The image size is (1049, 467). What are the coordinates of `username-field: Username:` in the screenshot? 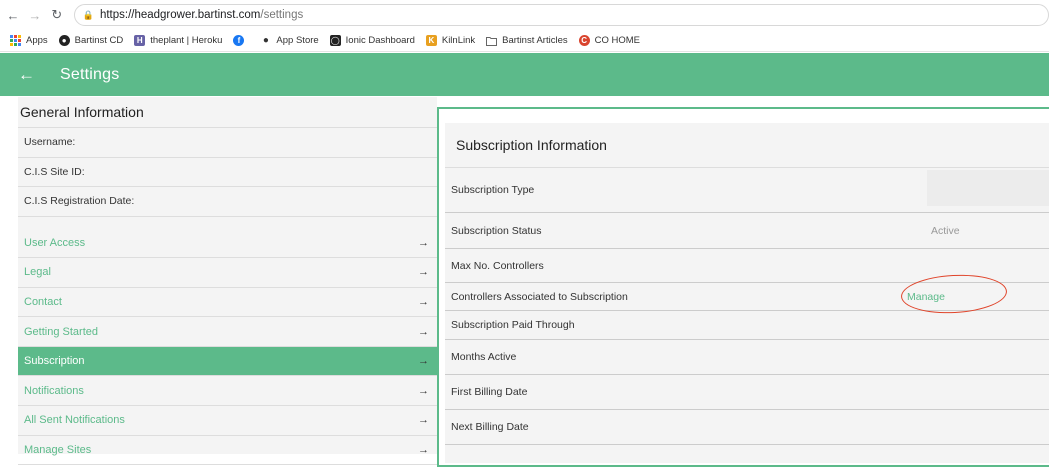 It's located at (227, 143).